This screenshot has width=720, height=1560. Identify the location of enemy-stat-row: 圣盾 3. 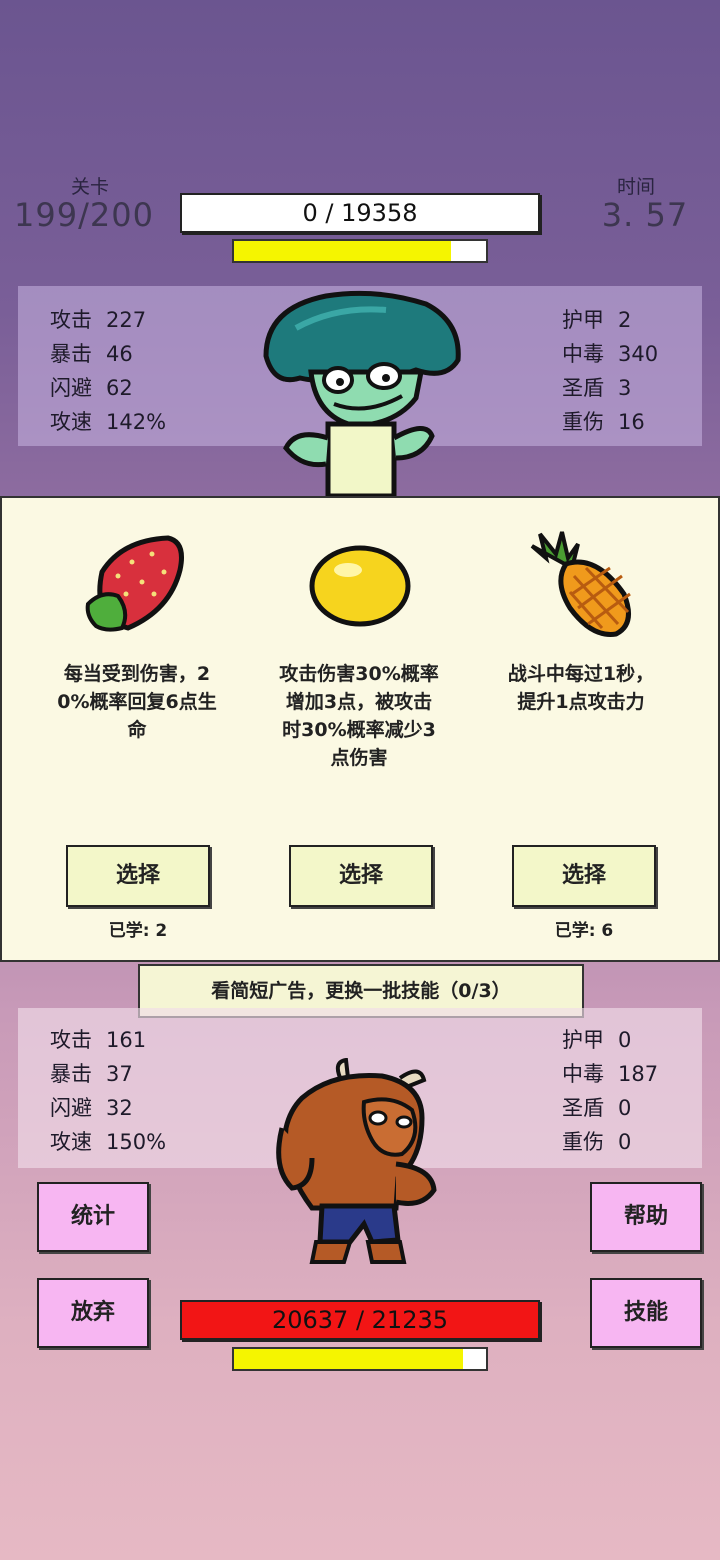
(596, 387).